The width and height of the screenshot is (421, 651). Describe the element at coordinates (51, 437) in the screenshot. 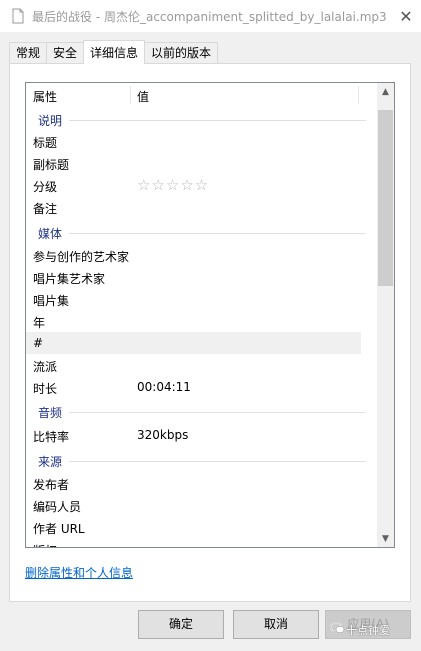

I see `property-name: 比特率` at that location.